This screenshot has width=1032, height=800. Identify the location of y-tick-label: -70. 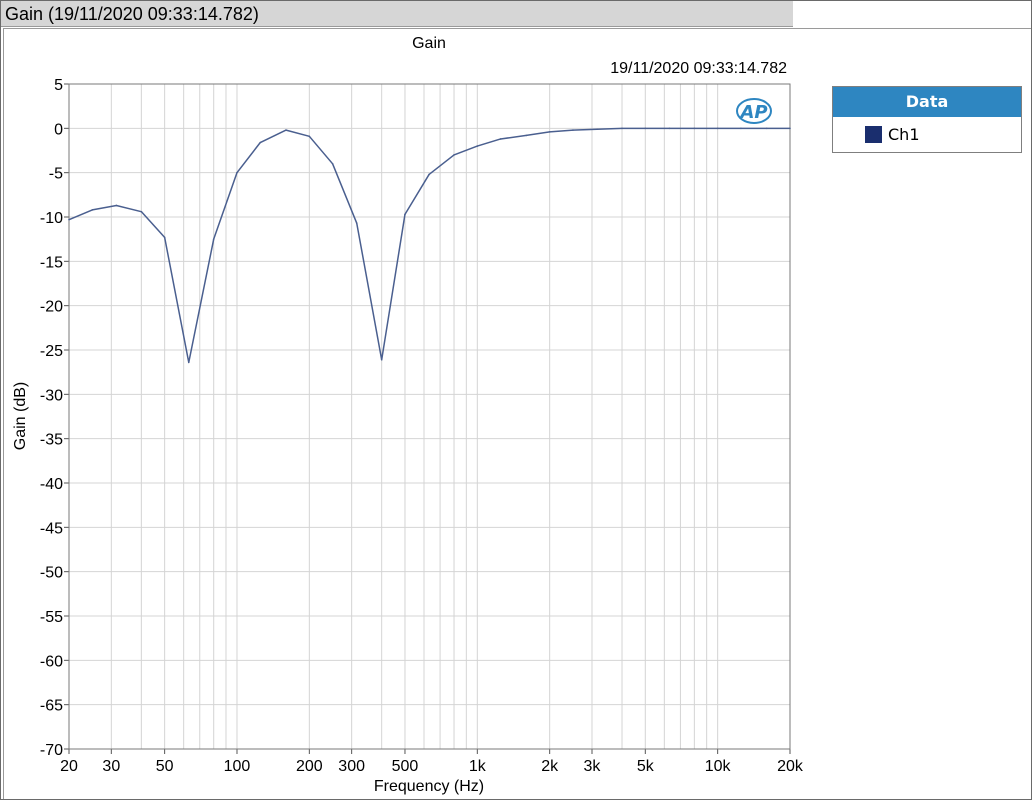
(51, 750).